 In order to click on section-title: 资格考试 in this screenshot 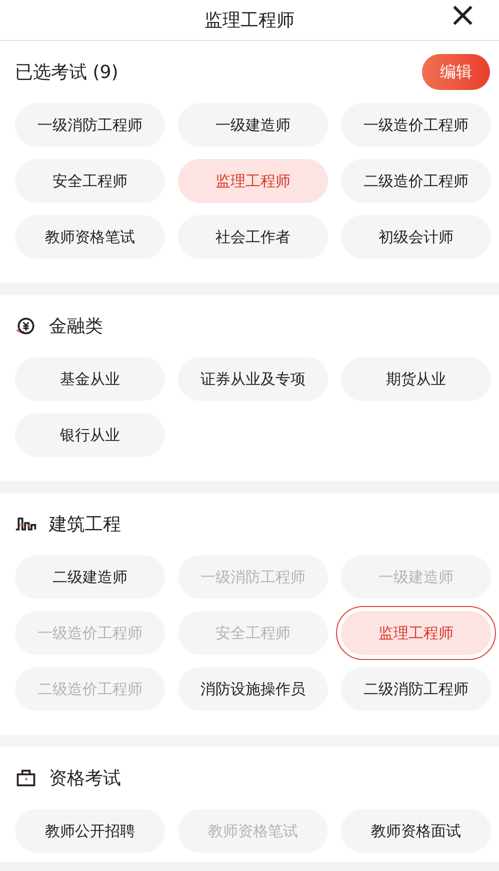, I will do `click(85, 778)`.